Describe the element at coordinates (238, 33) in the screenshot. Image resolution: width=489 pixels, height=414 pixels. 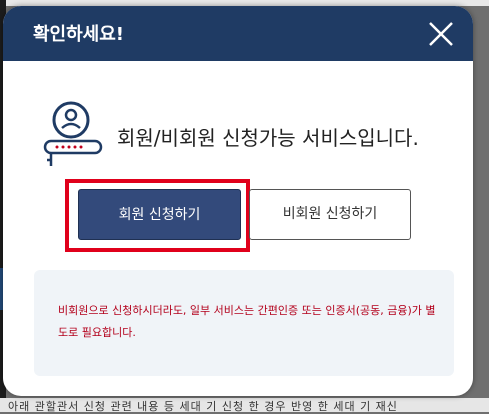
I see `modal-header: 확인하세요!` at that location.